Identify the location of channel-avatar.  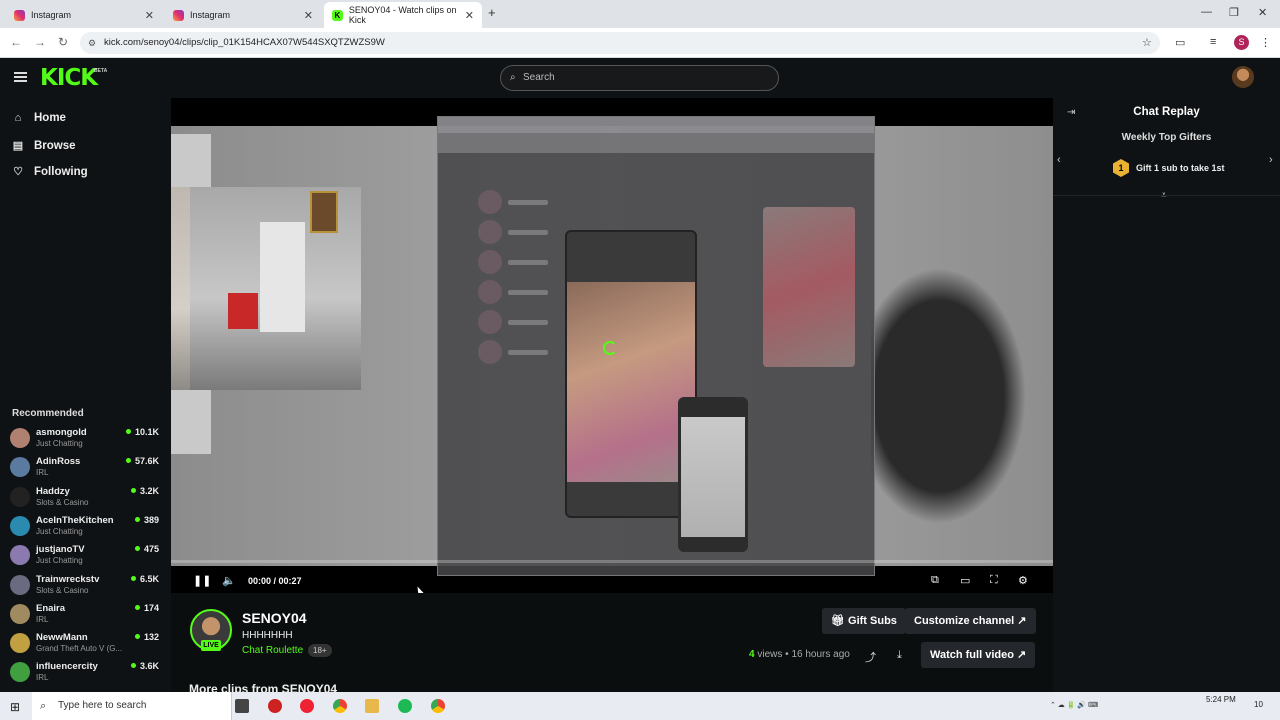
(20, 496).